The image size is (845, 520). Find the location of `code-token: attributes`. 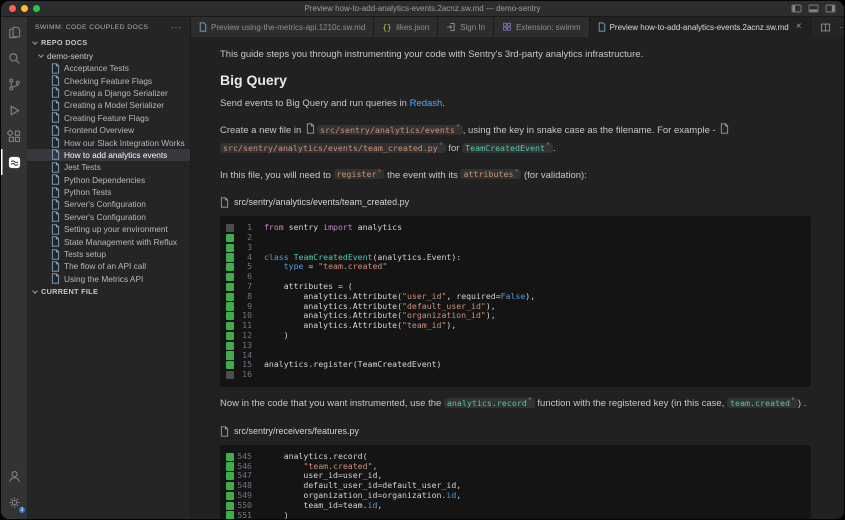

code-token: attributes is located at coordinates (491, 174).